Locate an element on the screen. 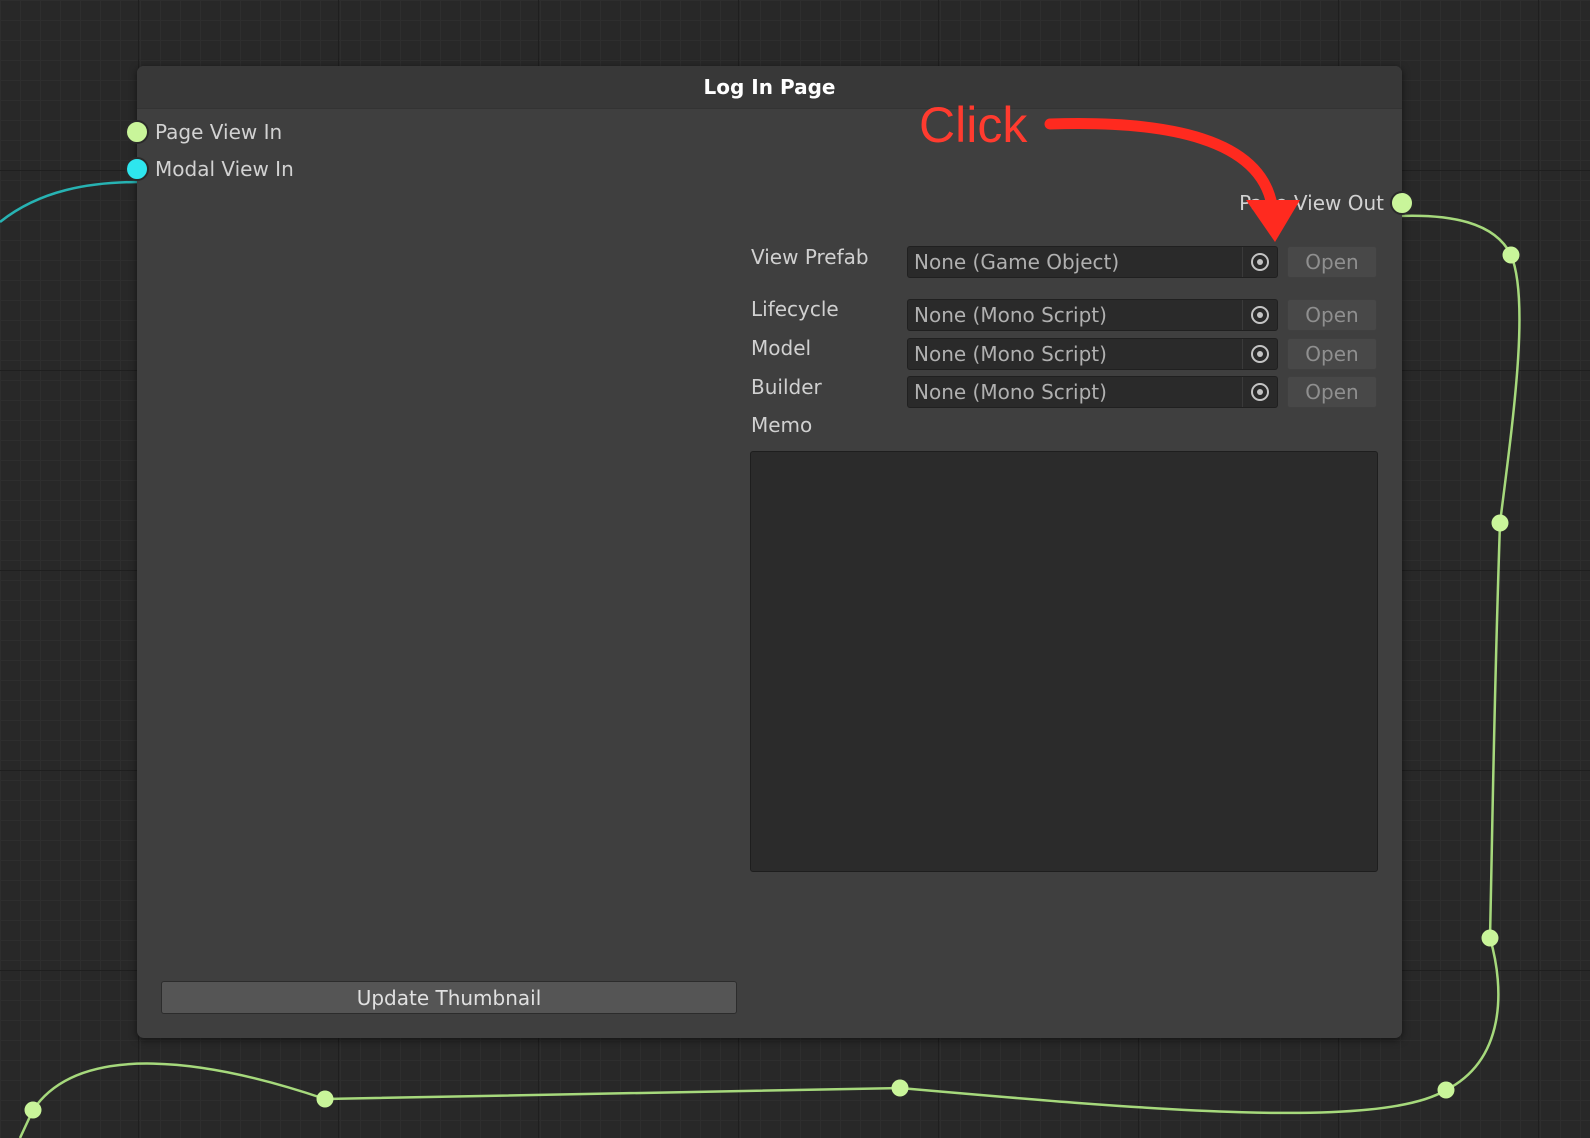 This screenshot has height=1138, width=1590. port-label: Modal View In is located at coordinates (224, 169).